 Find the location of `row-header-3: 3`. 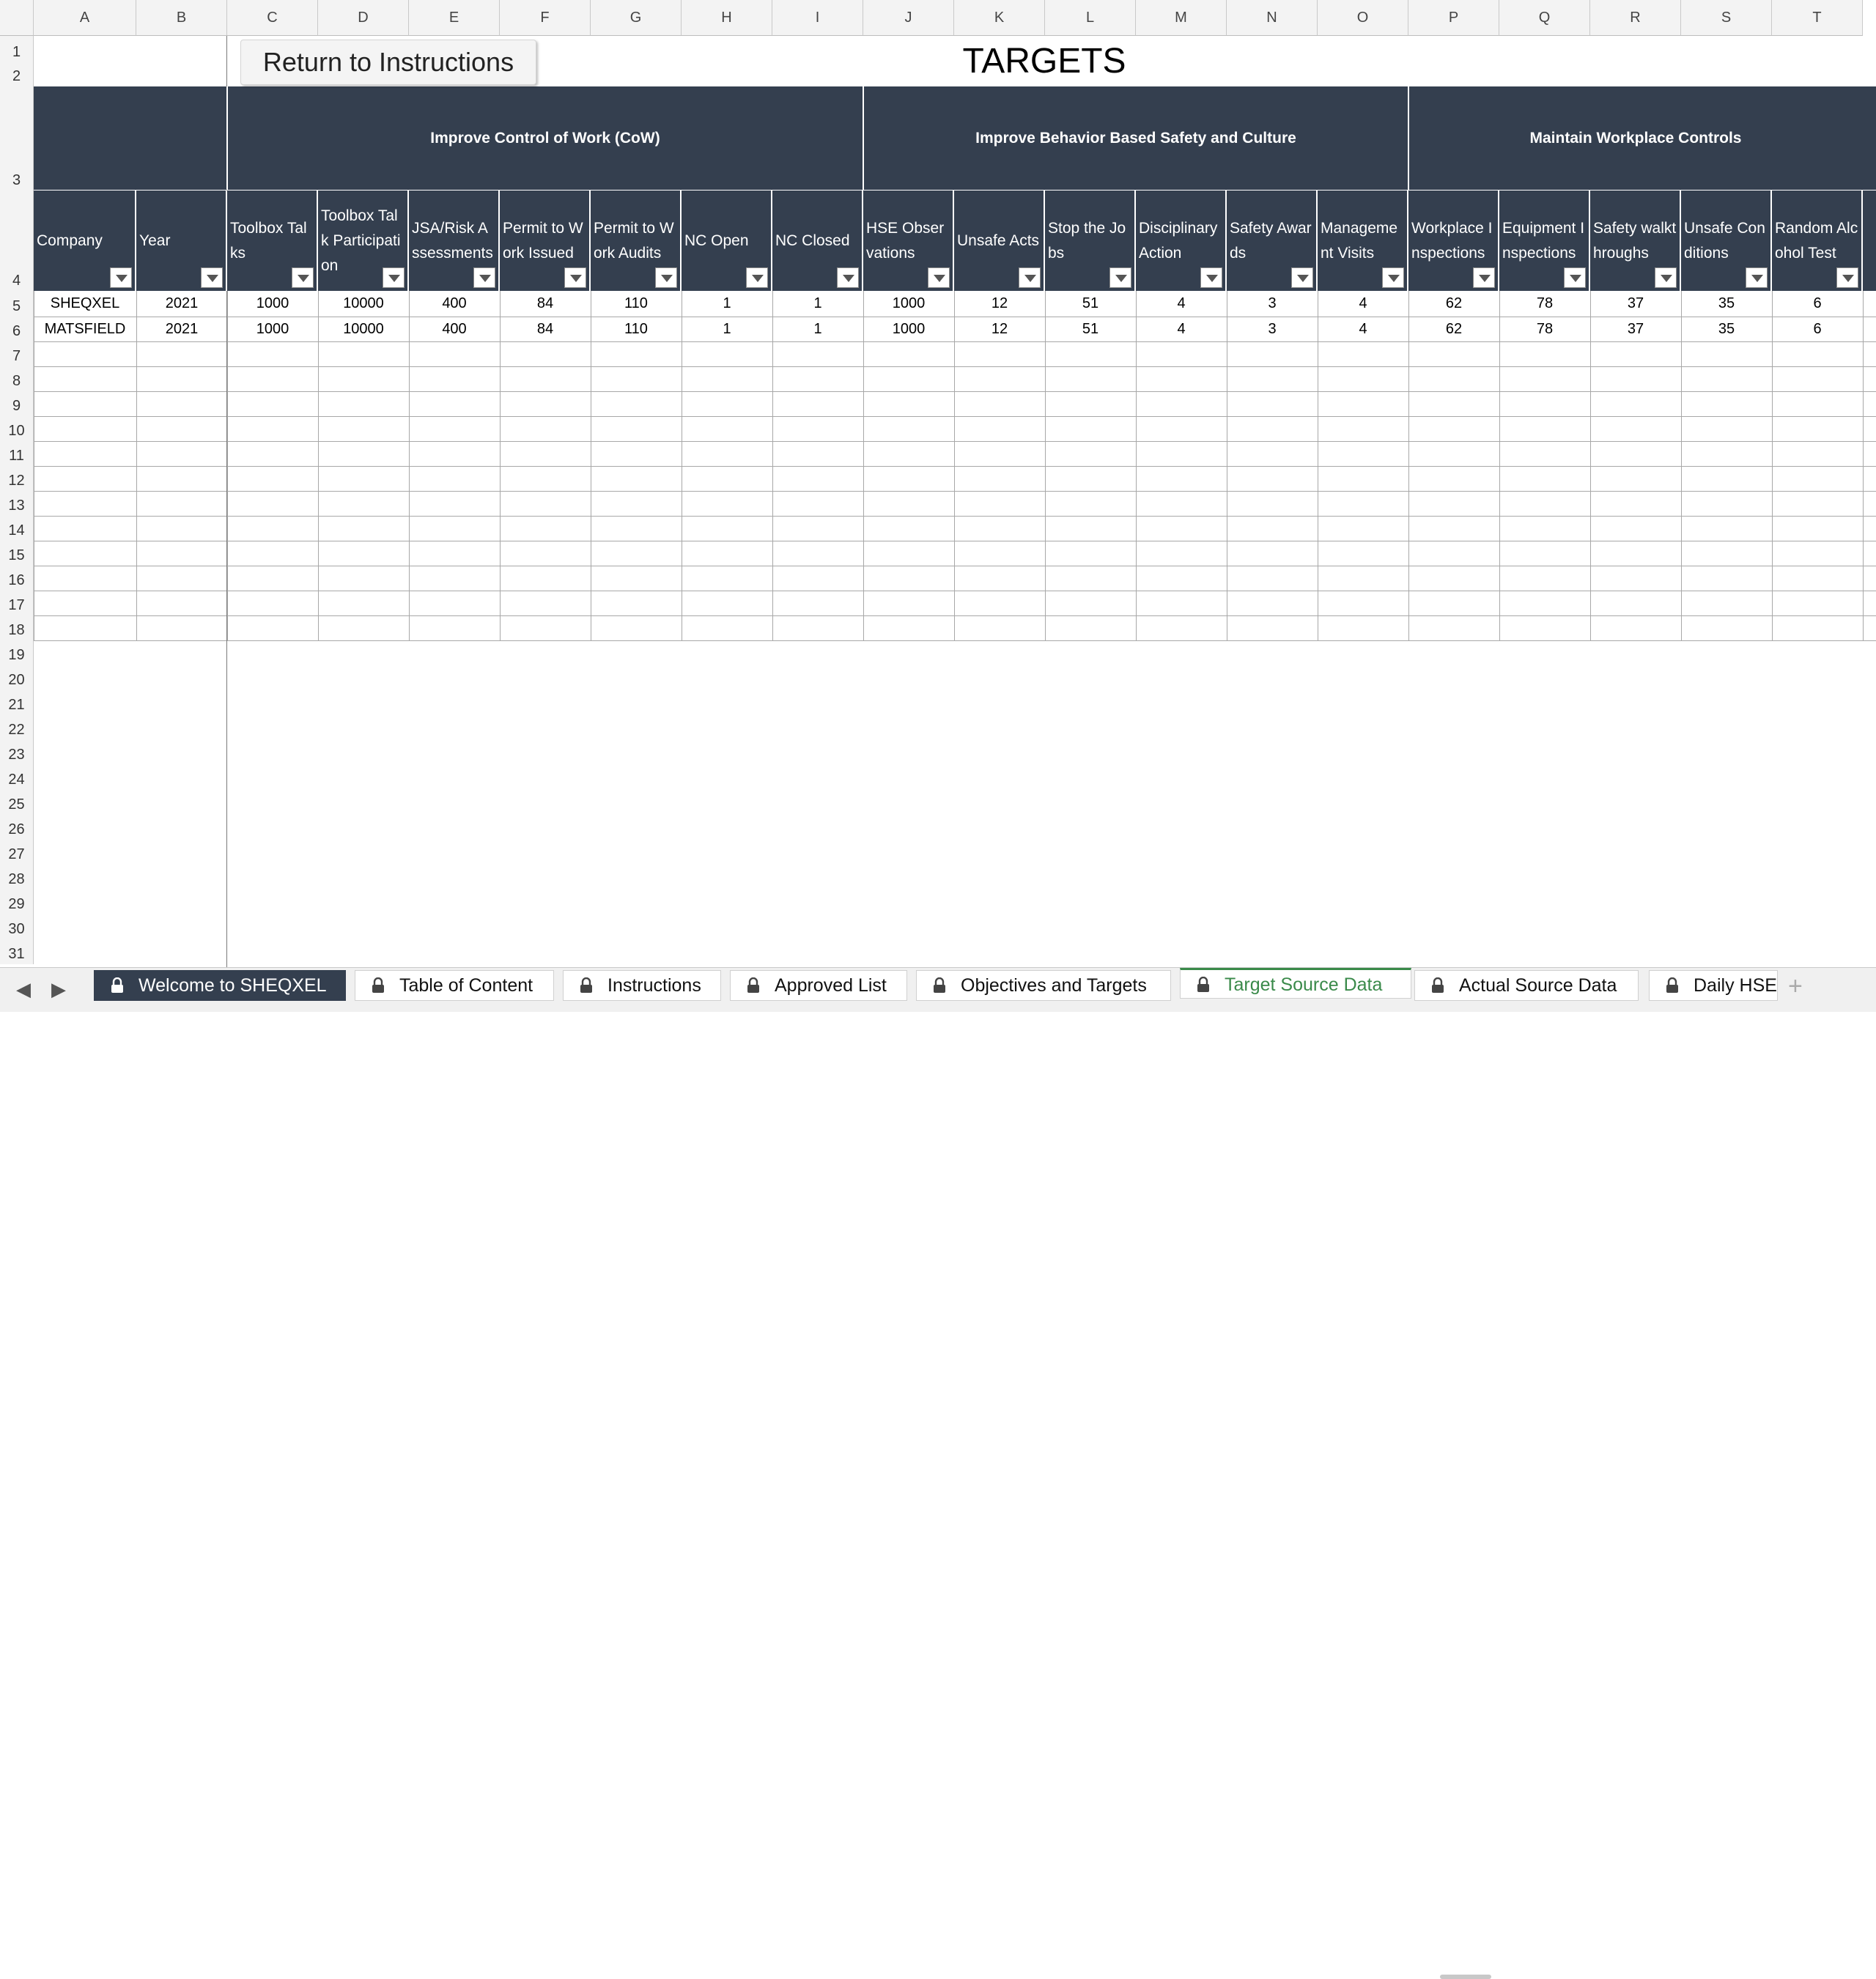

row-header-3: 3 is located at coordinates (17, 138).